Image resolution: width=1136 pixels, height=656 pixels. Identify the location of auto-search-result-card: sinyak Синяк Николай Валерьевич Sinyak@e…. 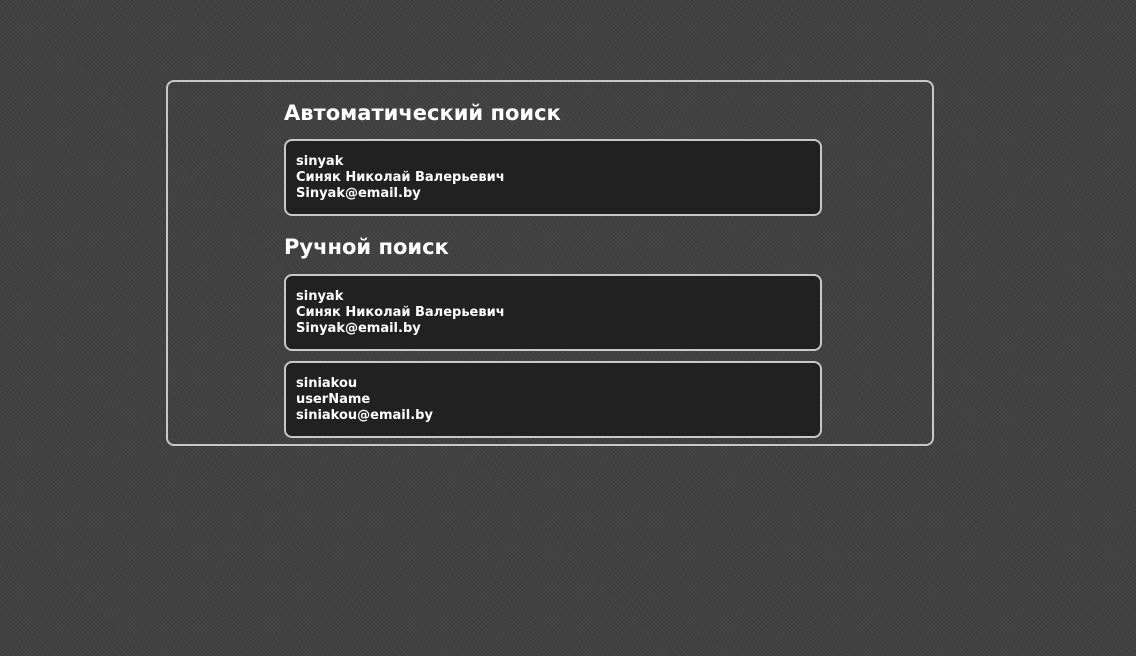
(553, 177).